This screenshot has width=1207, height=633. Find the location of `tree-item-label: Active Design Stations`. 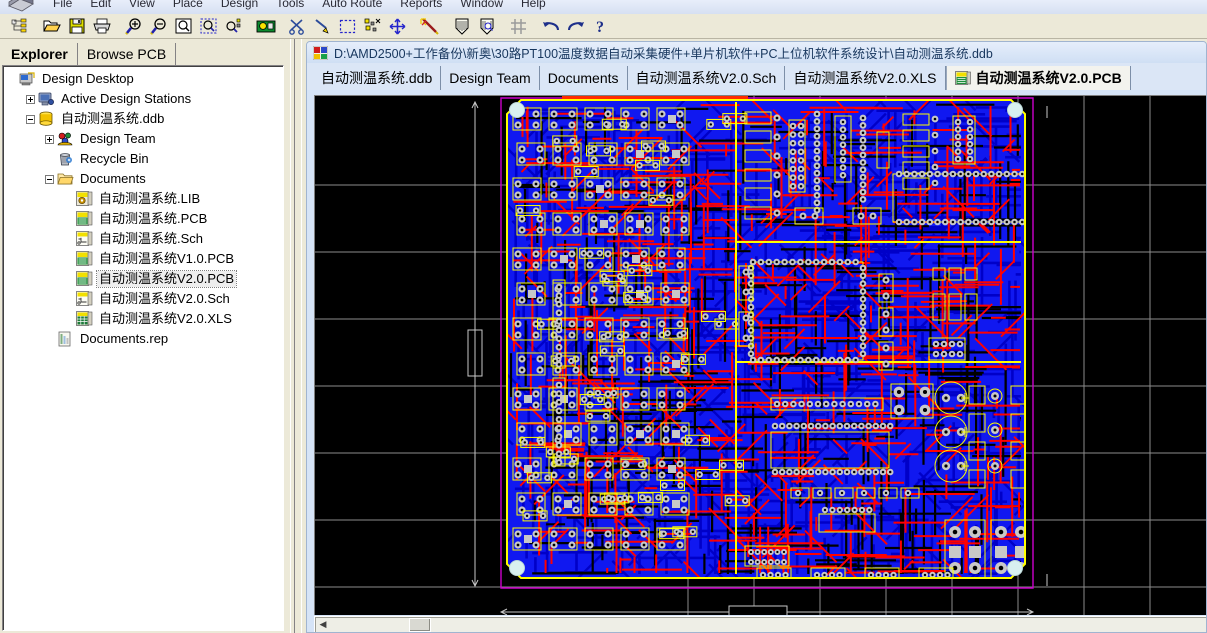

tree-item-label: Active Design Stations is located at coordinates (126, 98).